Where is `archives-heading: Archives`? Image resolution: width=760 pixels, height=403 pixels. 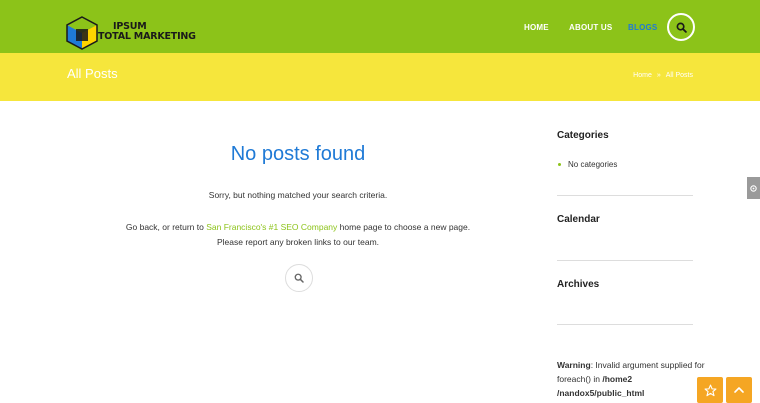 archives-heading: Archives is located at coordinates (578, 284).